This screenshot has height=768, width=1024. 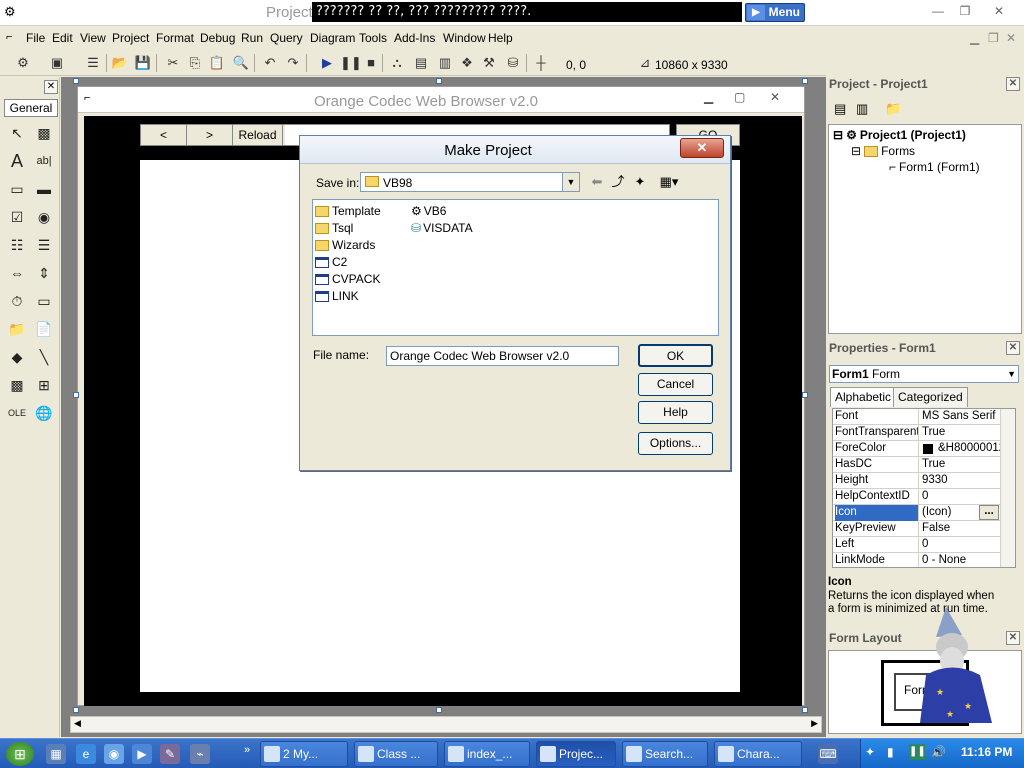 I want to click on tab-categorized: Categorized, so click(x=930, y=397).